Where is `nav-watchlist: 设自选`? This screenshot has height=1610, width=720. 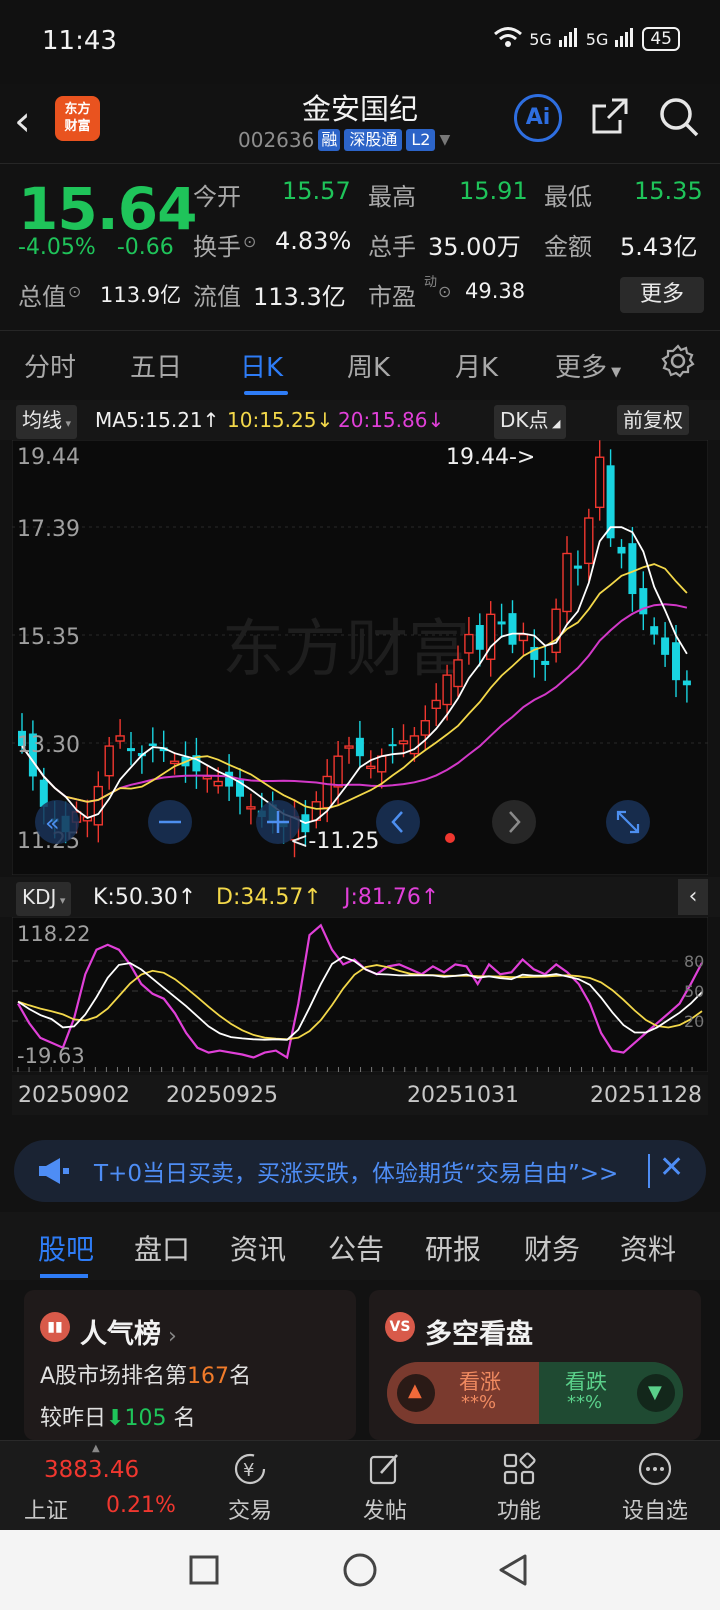
nav-watchlist: 设自选 is located at coordinates (655, 1488).